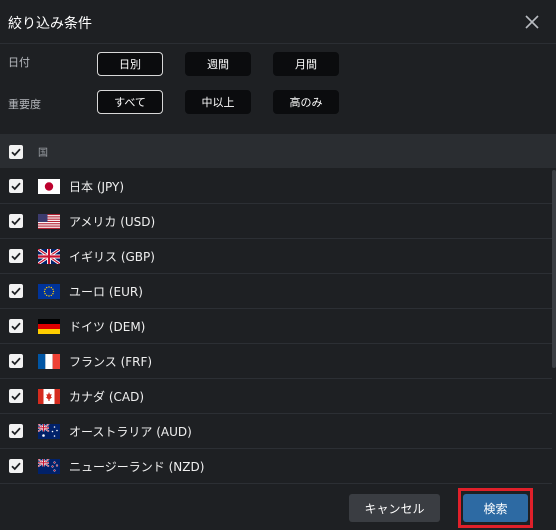 The height and width of the screenshot is (530, 556). Describe the element at coordinates (554, 269) in the screenshot. I see `list-scrollbar` at that location.